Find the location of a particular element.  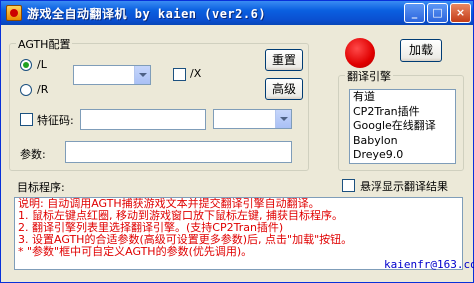

engine-list: 有道 CP2Tran插件 Google在线翻译 Babylon Dreye9.0 is located at coordinates (402, 126).